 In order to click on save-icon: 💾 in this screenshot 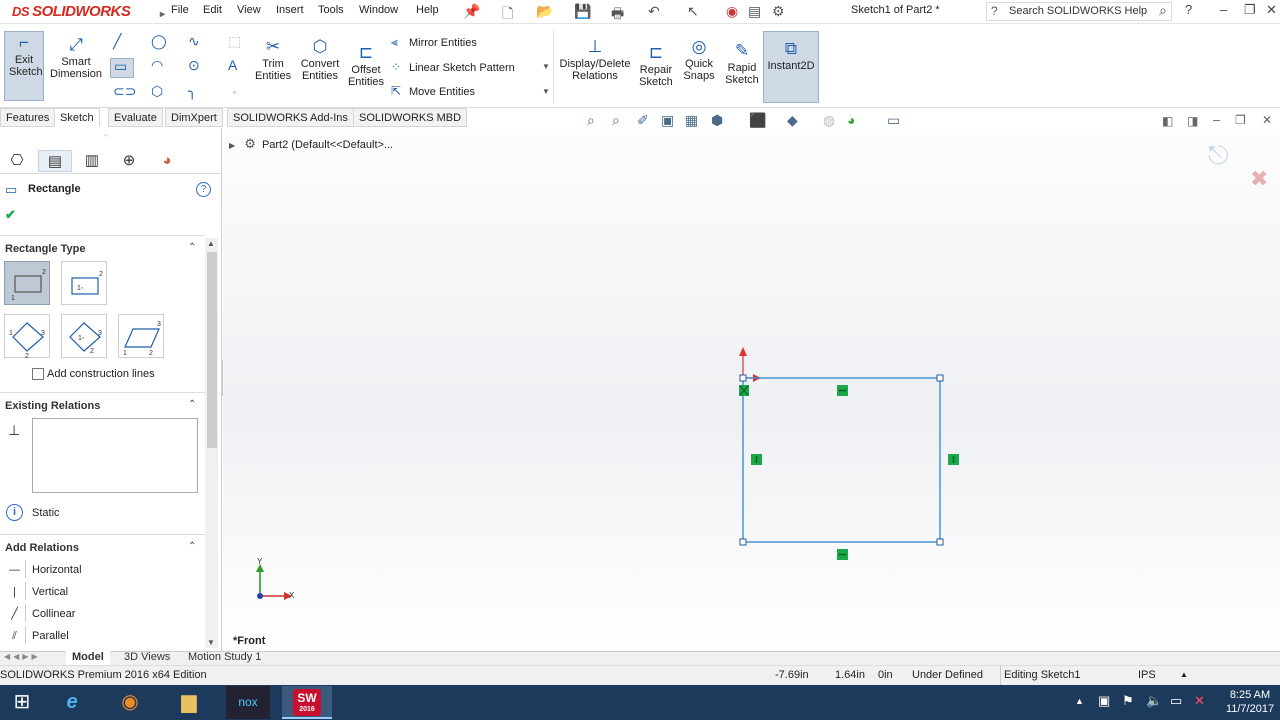, I will do `click(582, 11)`.